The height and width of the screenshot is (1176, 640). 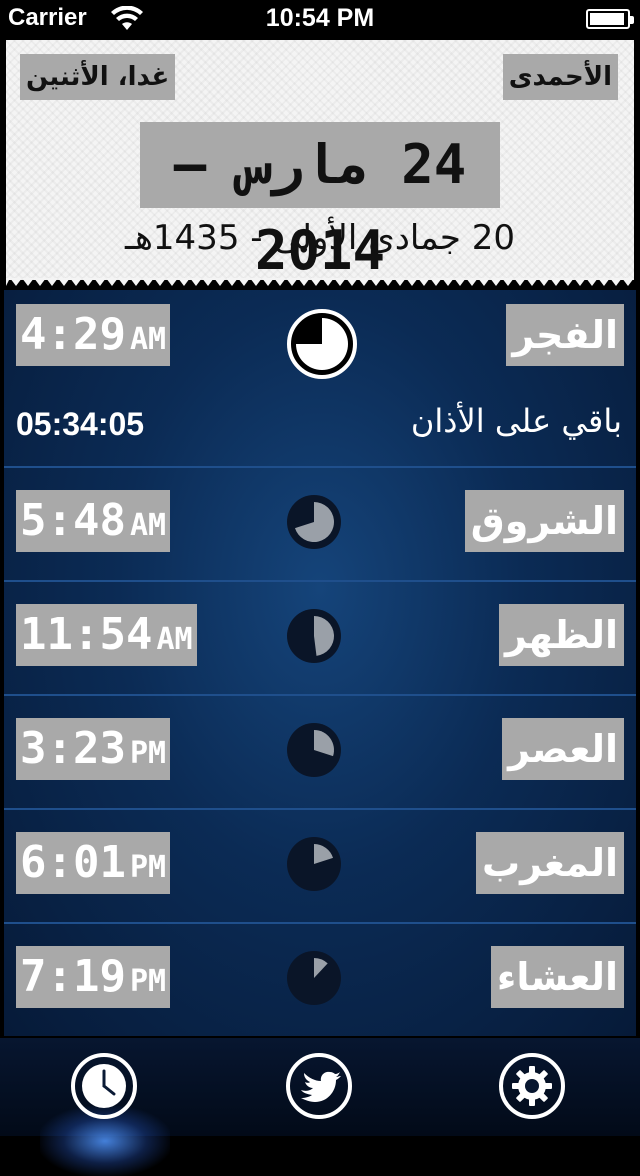 What do you see at coordinates (610, 19) in the screenshot?
I see `battery-icon` at bounding box center [610, 19].